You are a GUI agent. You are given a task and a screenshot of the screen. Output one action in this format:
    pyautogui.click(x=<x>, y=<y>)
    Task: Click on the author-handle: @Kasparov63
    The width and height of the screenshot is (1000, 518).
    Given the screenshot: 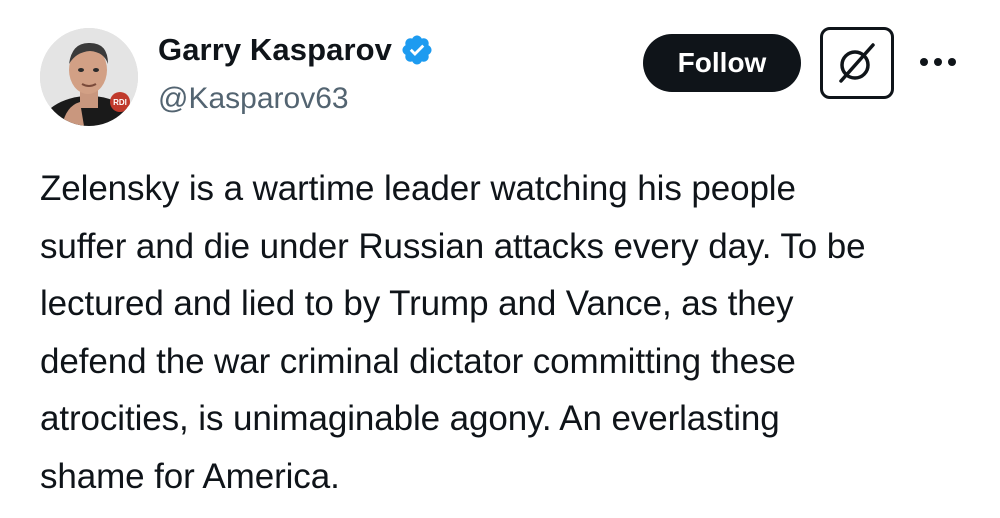 What is the action you would take?
    pyautogui.click(x=253, y=99)
    